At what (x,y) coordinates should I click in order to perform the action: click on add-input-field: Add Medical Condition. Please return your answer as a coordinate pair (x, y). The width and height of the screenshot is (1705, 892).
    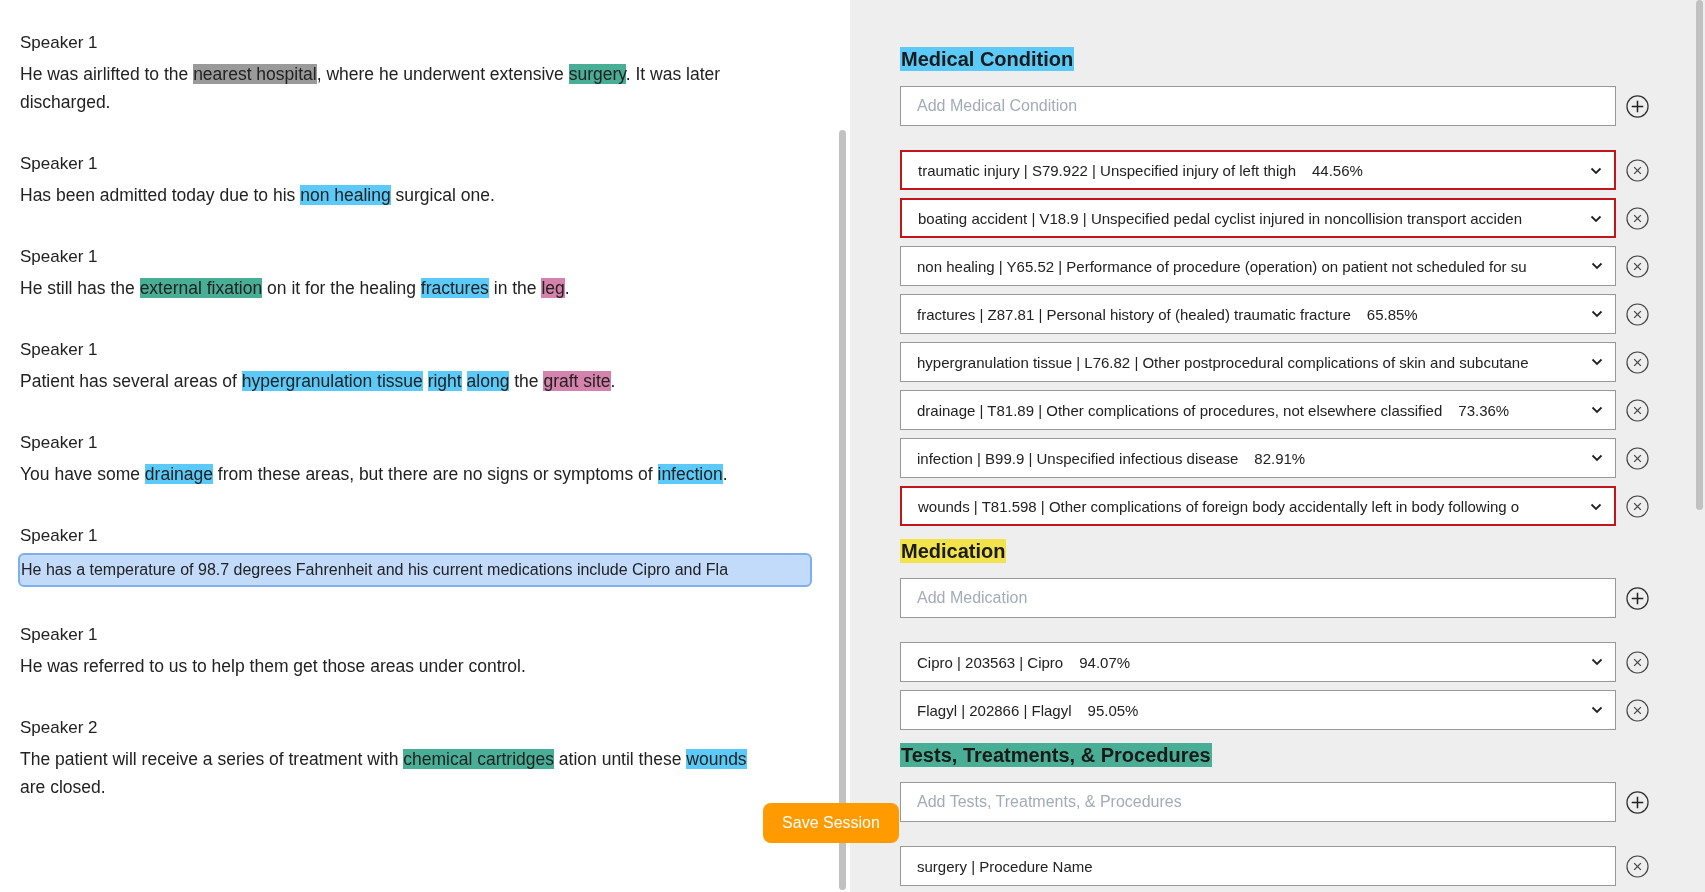
    Looking at the image, I should click on (1258, 106).